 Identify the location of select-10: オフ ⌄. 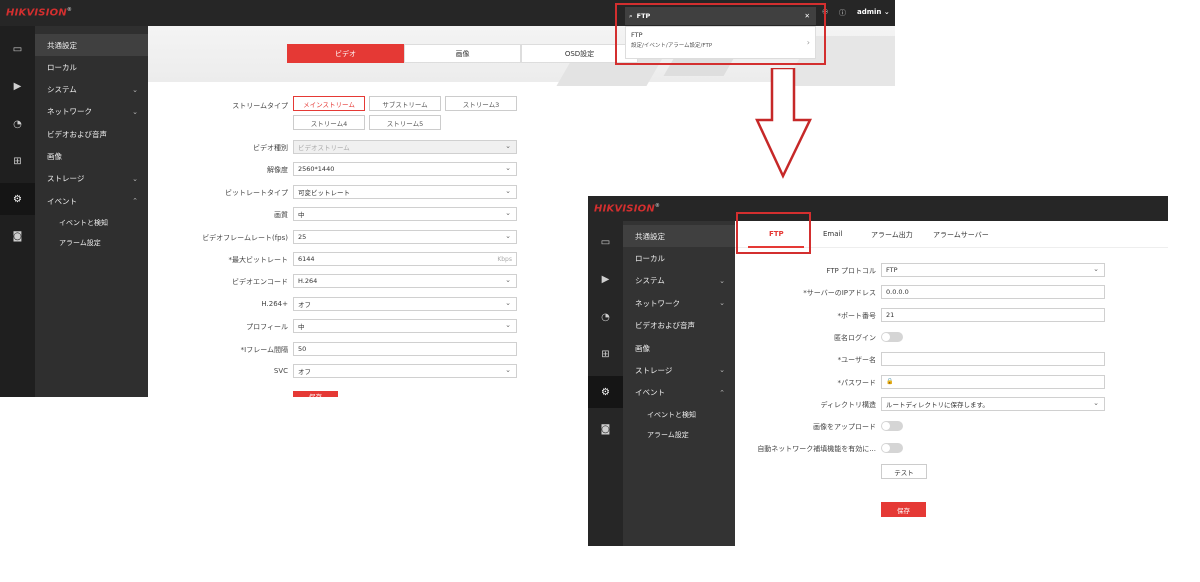
(405, 371).